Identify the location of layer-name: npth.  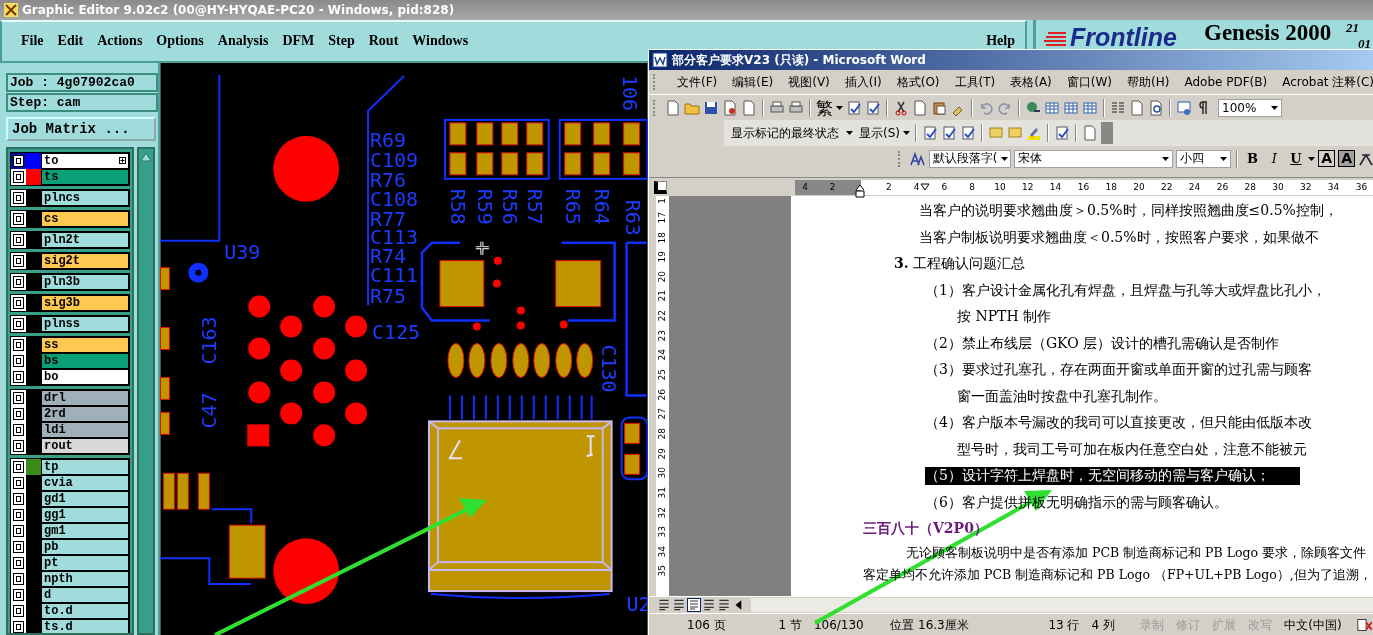
(85, 579).